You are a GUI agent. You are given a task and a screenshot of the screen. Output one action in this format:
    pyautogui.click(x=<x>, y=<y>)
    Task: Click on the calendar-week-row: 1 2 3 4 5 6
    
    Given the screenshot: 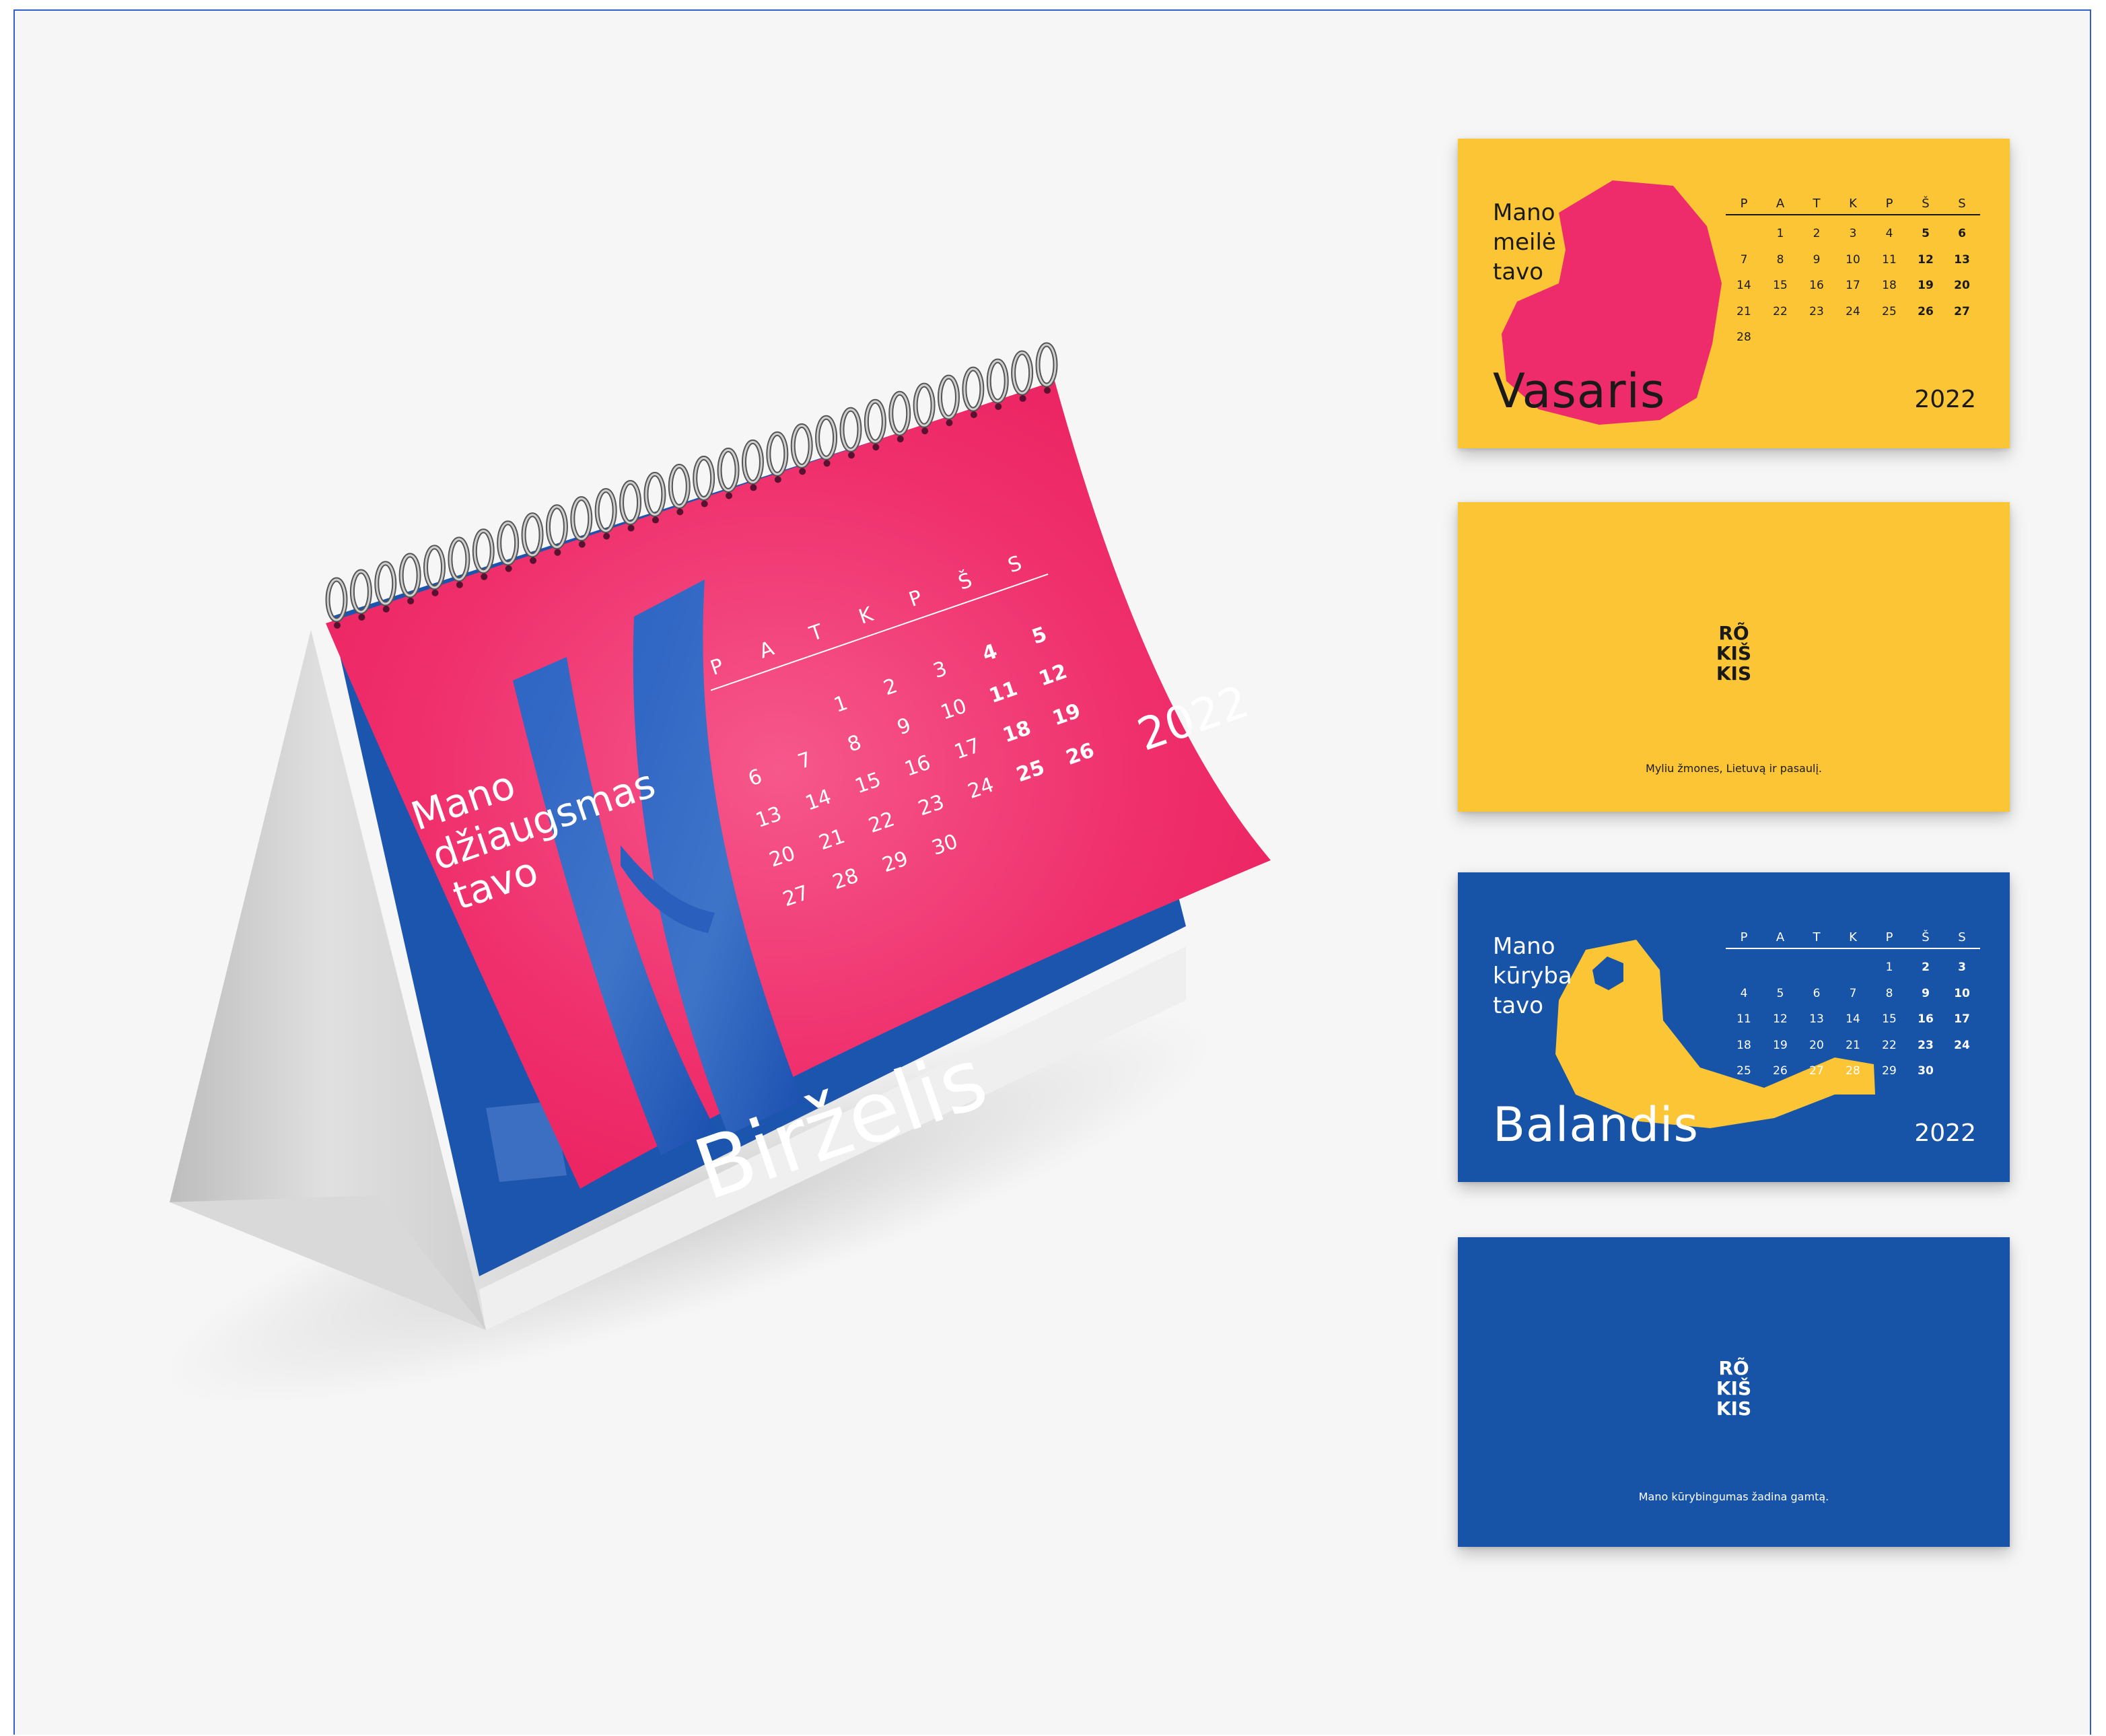 What is the action you would take?
    pyautogui.click(x=1853, y=234)
    